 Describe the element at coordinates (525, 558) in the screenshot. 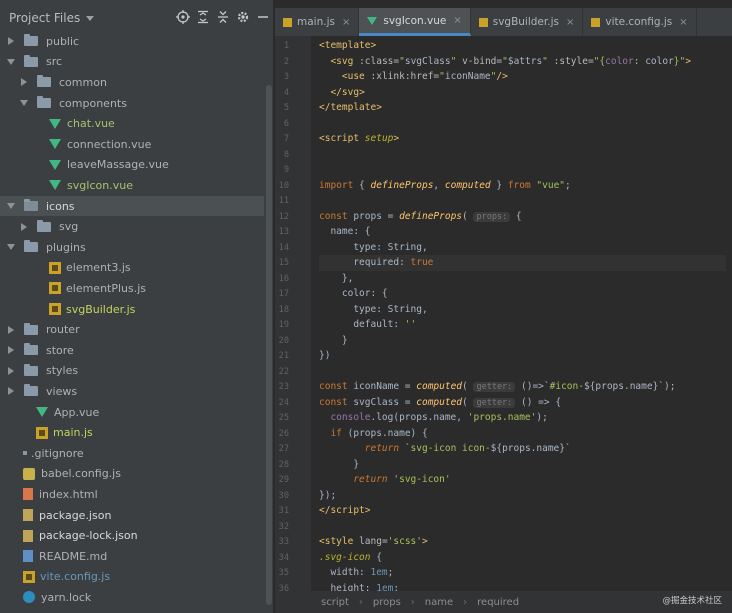

I see `code-line: .svg-icon {` at that location.